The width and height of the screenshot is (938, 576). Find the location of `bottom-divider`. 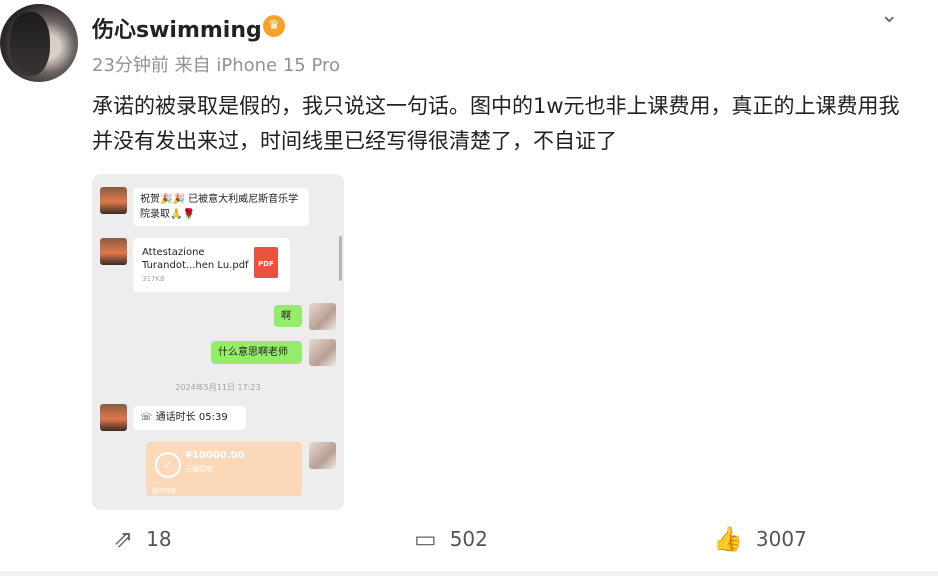

bottom-divider is located at coordinates (469, 573).